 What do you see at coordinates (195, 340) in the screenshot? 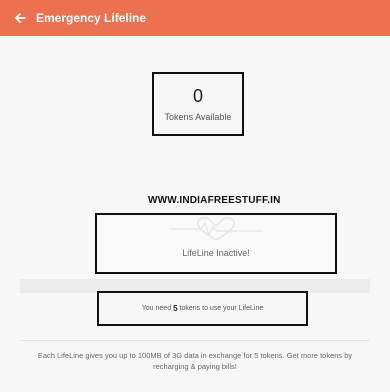
I see `divider` at bounding box center [195, 340].